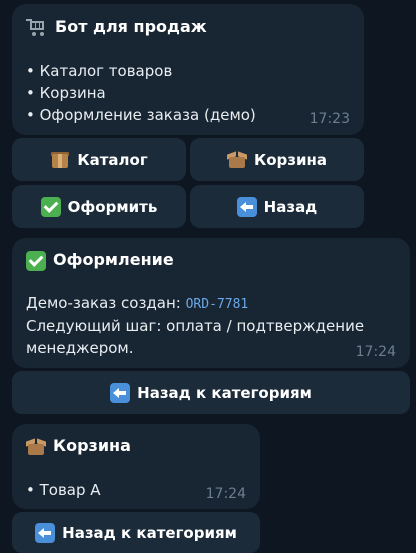  I want to click on catalog-button: Каталог, so click(99, 159).